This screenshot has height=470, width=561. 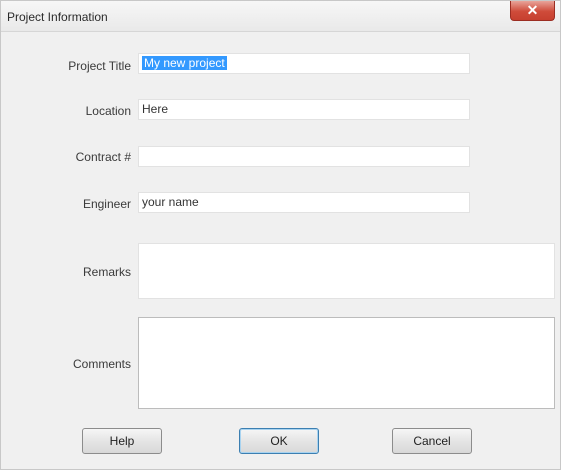 What do you see at coordinates (122, 441) in the screenshot?
I see `help-button: Help` at bounding box center [122, 441].